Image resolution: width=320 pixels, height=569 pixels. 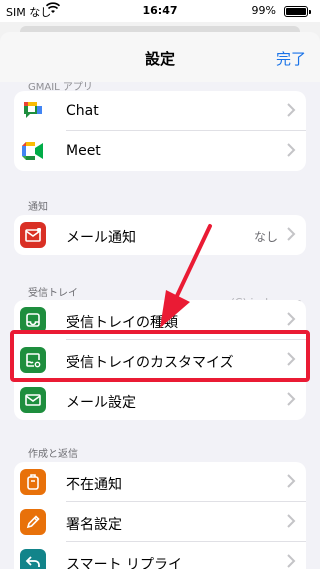 I want to click on mail-notification-icon, so click(x=33, y=235).